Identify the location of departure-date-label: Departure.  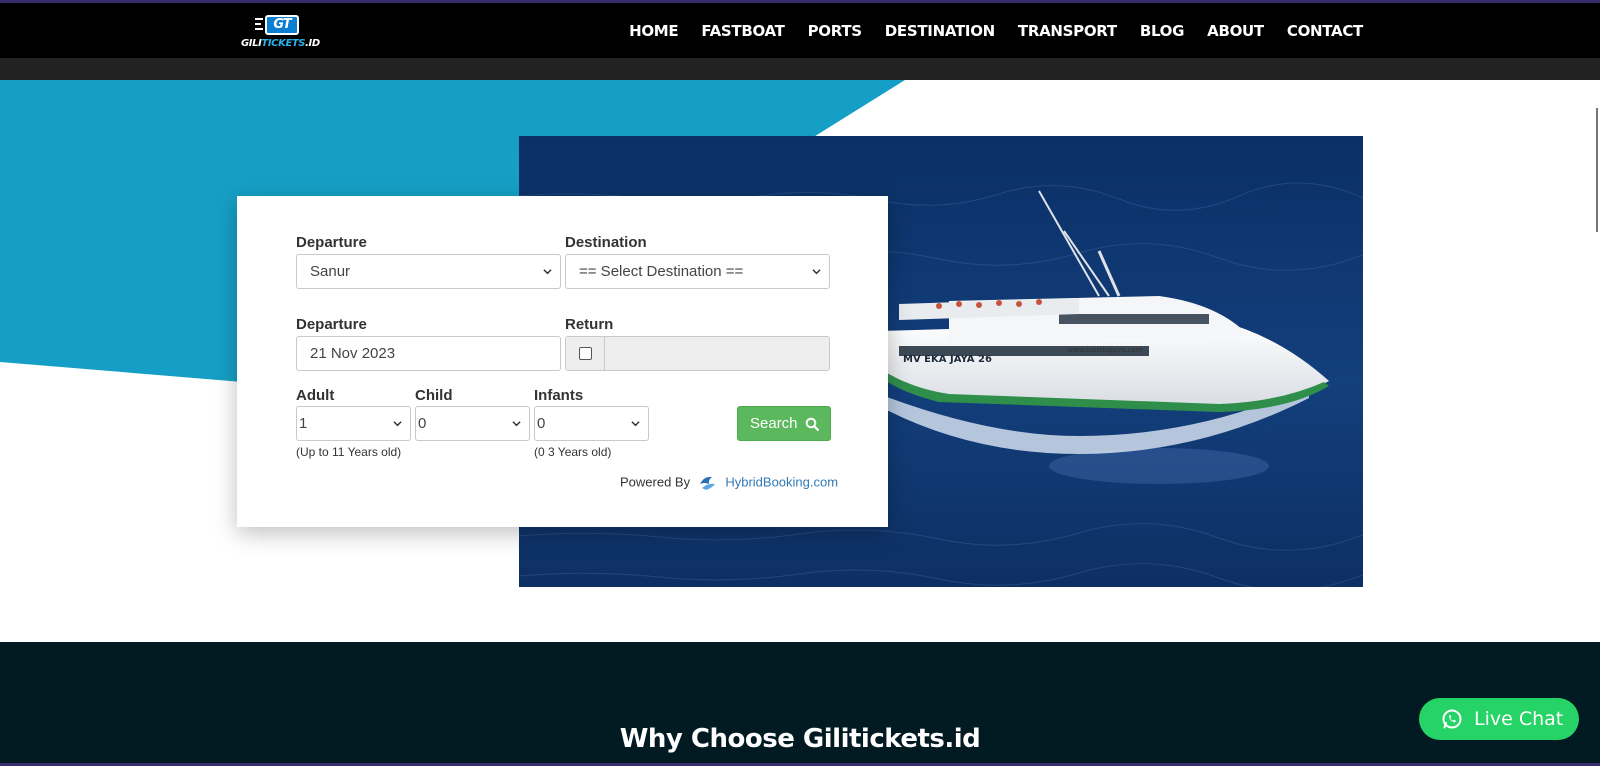
(331, 324).